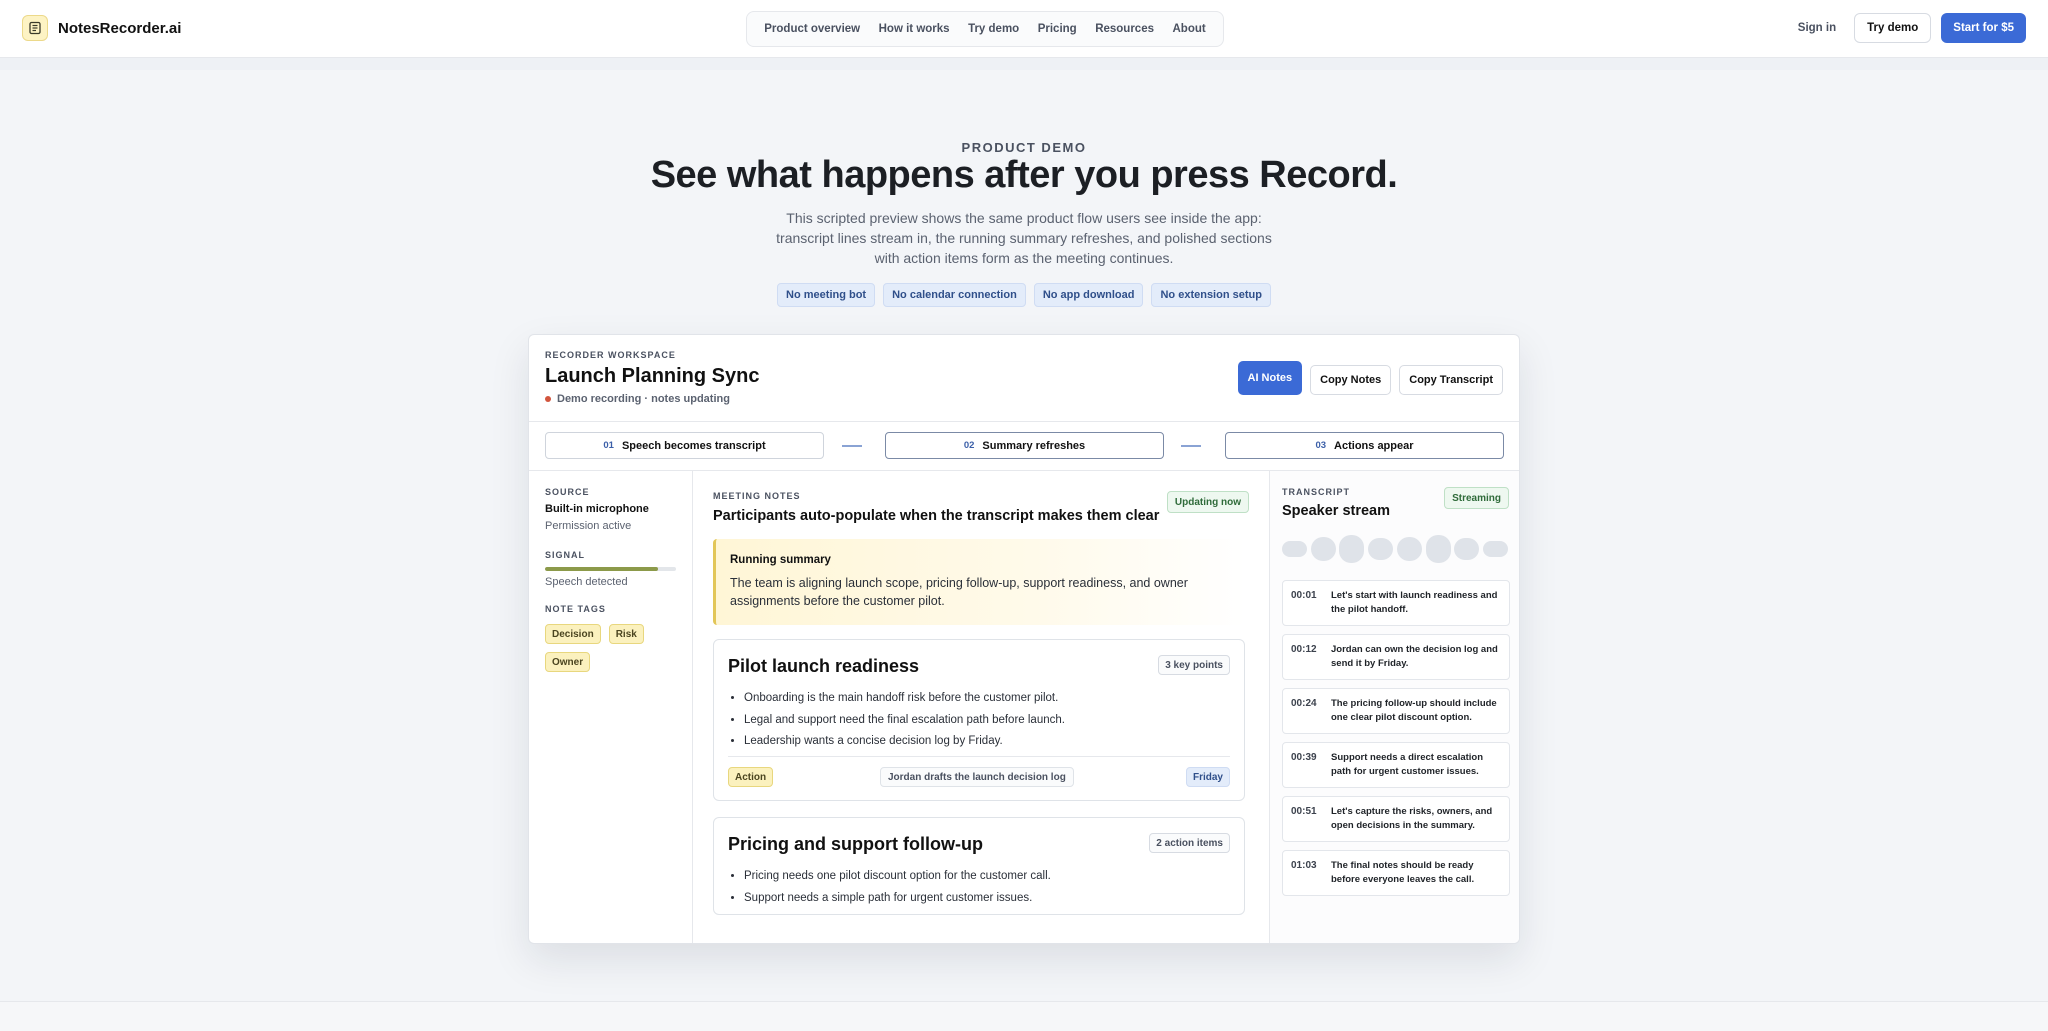 The image size is (2048, 1031). What do you see at coordinates (1893, 28) in the screenshot?
I see `try-demo-button: Try demo` at bounding box center [1893, 28].